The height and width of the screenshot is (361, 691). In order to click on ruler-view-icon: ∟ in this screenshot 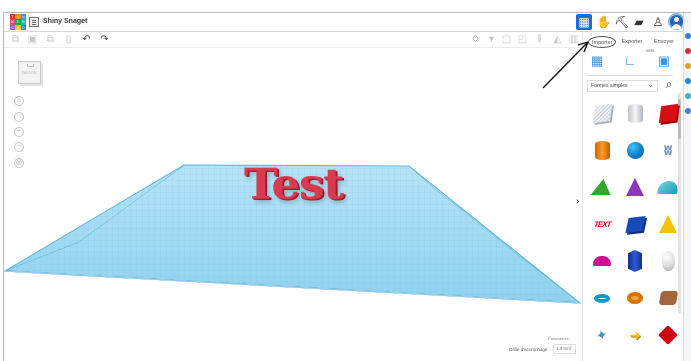, I will do `click(630, 60)`.